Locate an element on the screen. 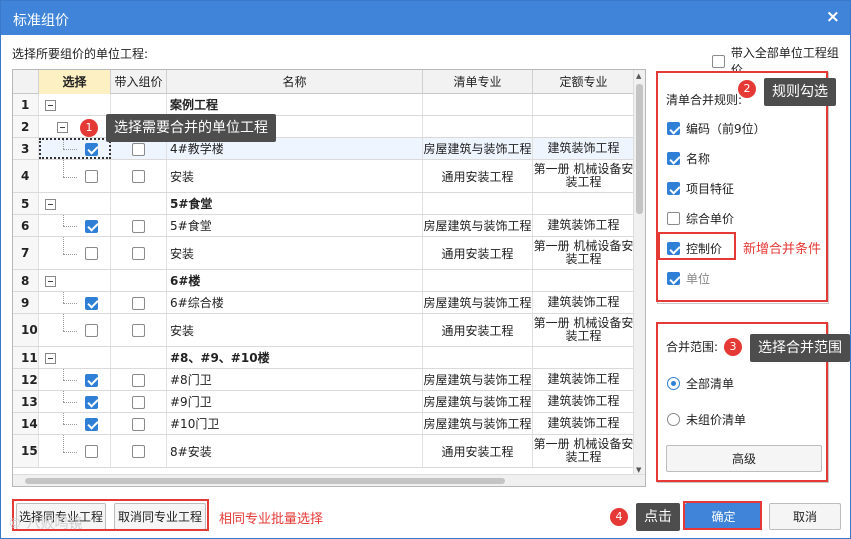 The height and width of the screenshot is (539, 851). table-row: 5 5#食堂 is located at coordinates (324, 204).